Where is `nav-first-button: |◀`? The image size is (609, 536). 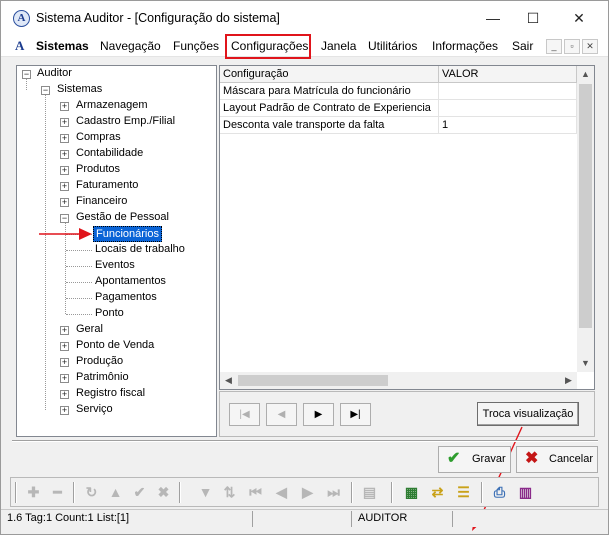
nav-first-button: |◀ is located at coordinates (244, 414).